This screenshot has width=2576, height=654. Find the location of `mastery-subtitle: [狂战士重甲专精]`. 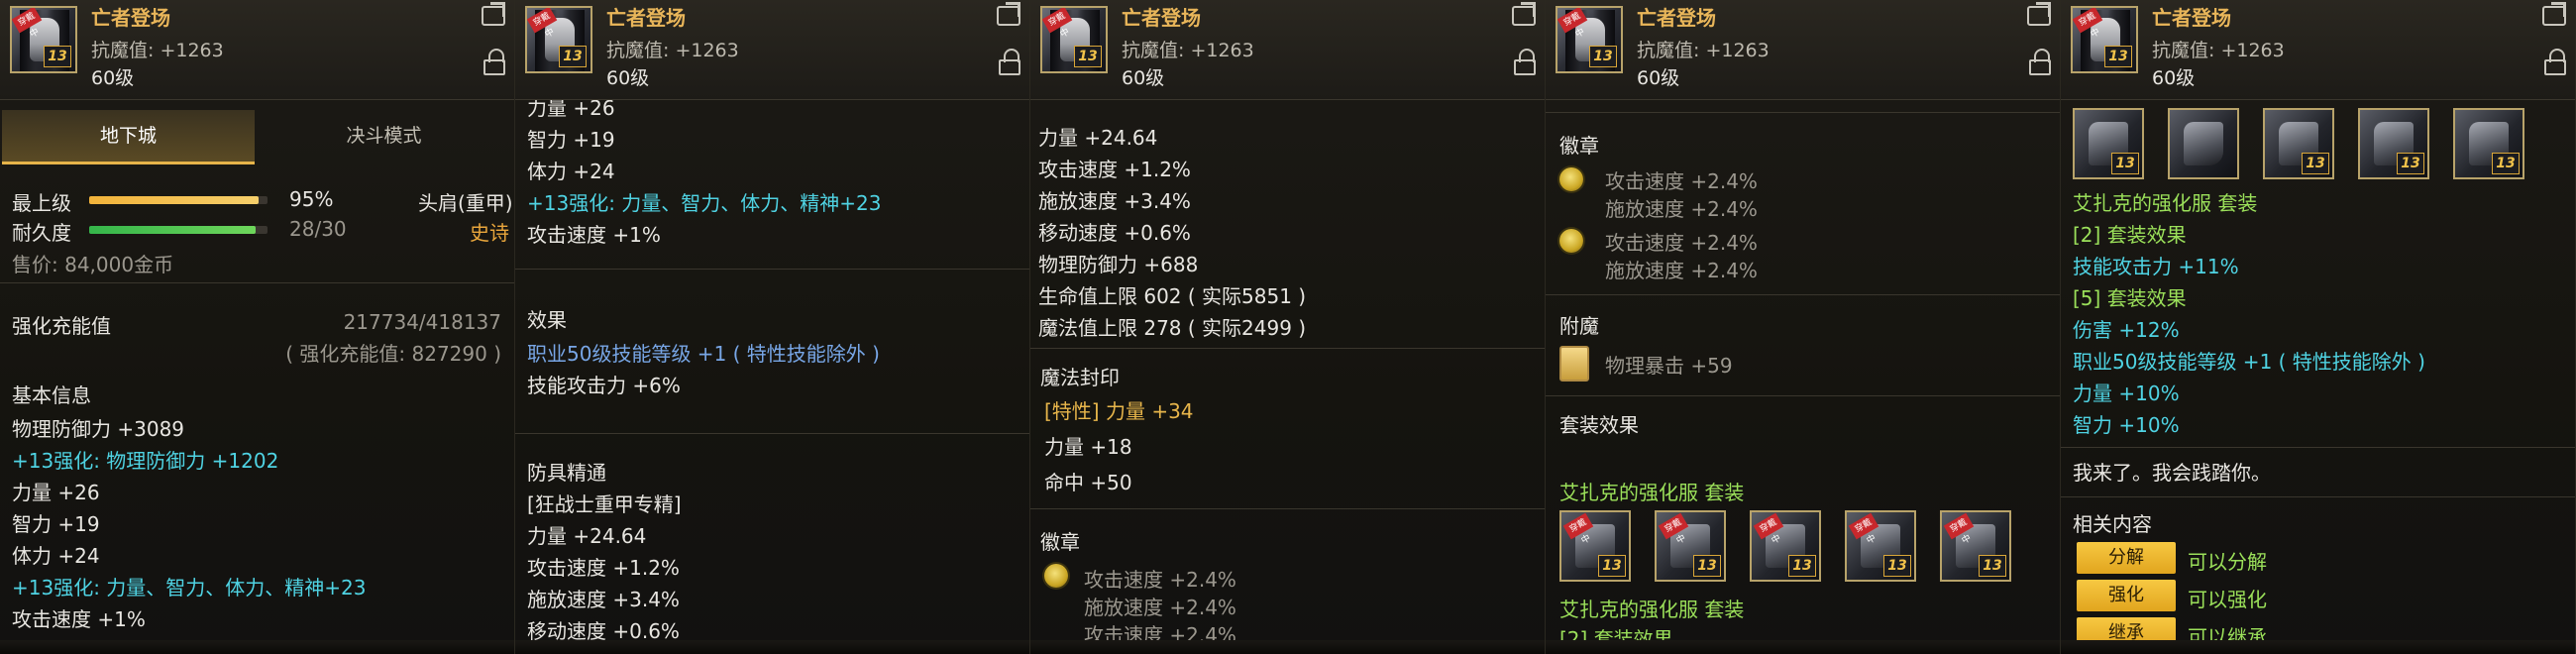

mastery-subtitle: [狂战士重甲专精] is located at coordinates (605, 504).